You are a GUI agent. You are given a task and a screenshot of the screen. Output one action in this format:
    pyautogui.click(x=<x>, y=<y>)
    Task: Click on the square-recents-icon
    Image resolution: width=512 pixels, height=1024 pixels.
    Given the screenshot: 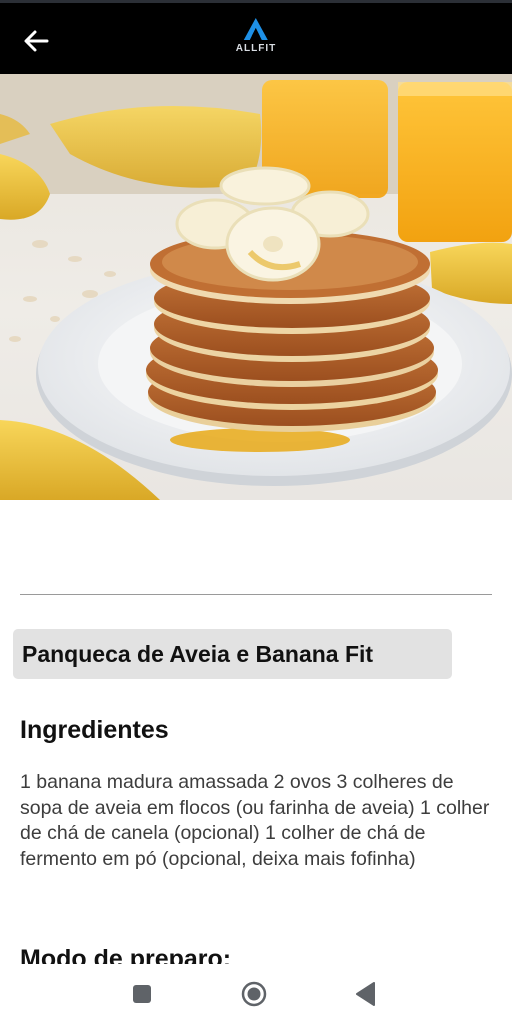 What is the action you would take?
    pyautogui.click(x=142, y=994)
    